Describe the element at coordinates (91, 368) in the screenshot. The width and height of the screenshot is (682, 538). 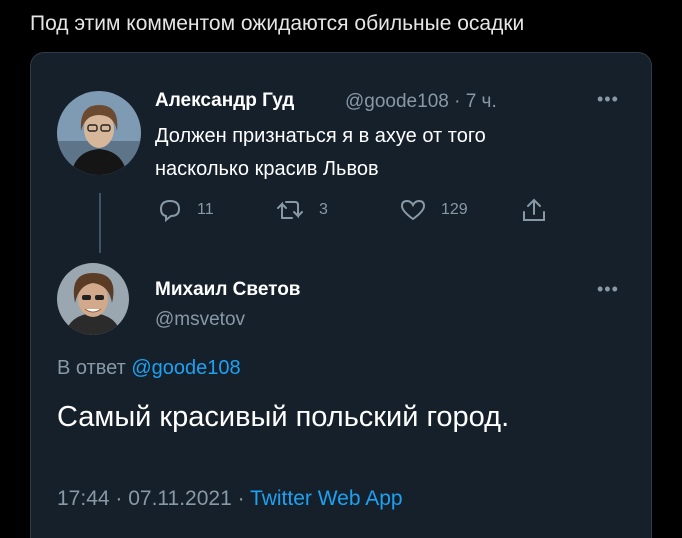
I see `reply-to-prefix: В ответ` at that location.